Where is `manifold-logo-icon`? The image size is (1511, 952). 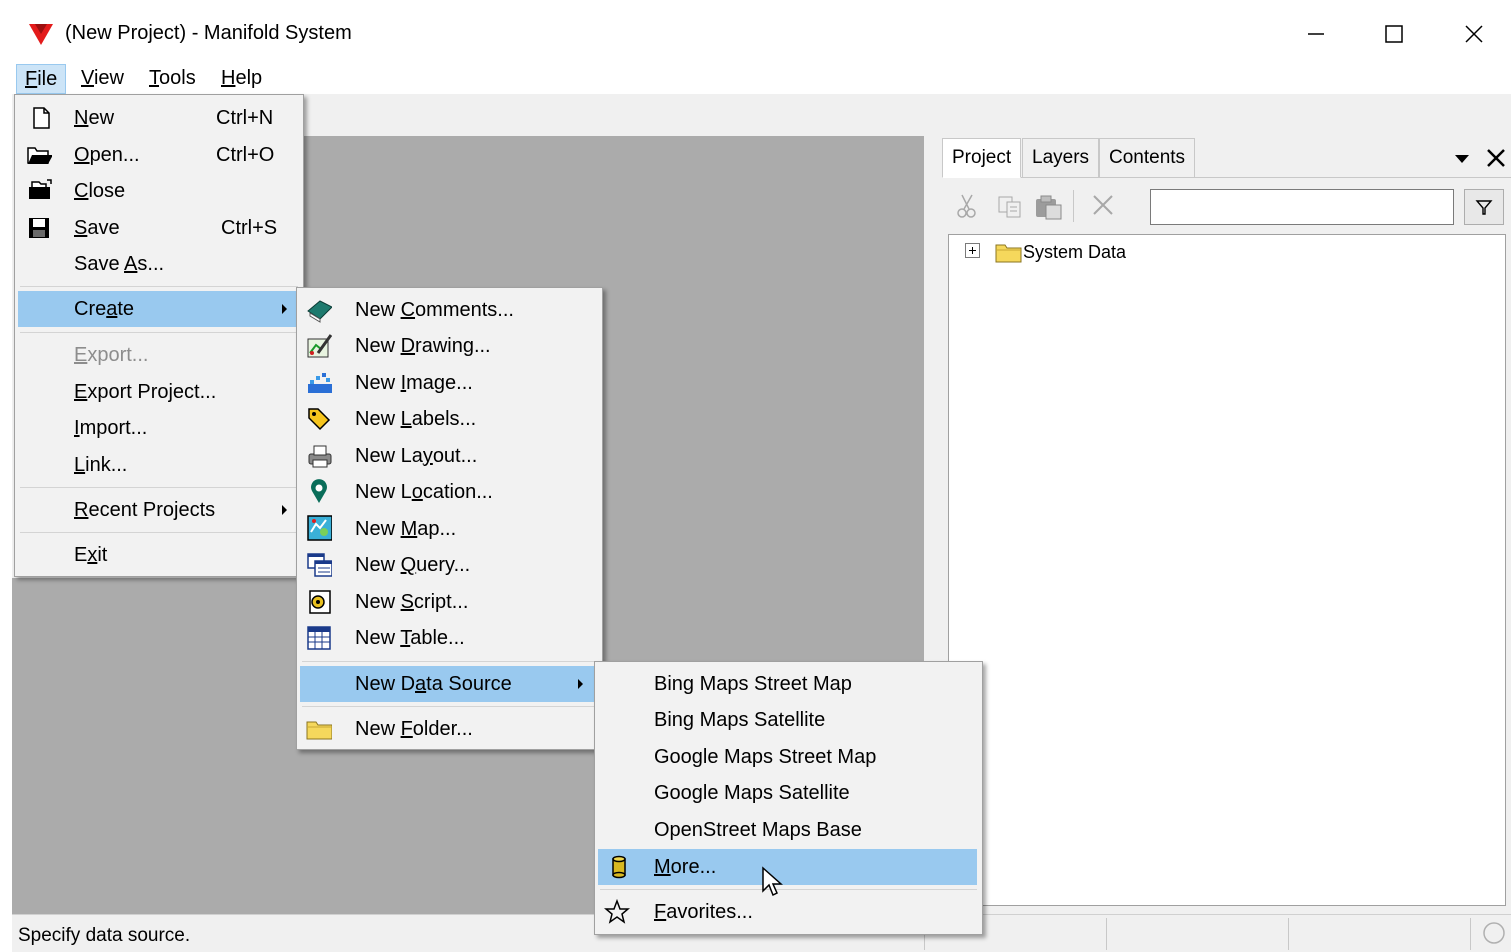 manifold-logo-icon is located at coordinates (41, 34).